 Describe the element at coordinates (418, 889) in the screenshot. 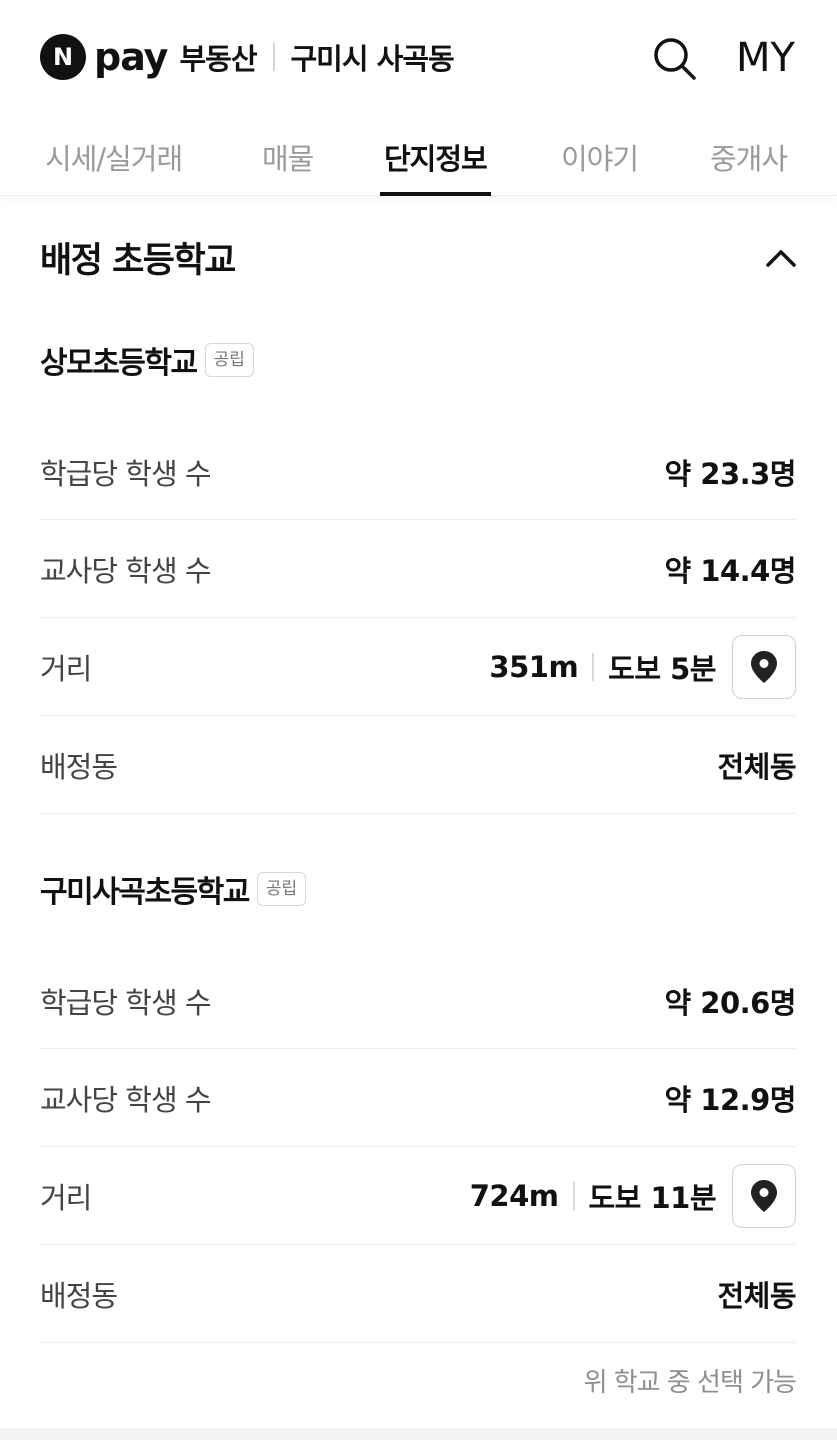

I see `school-header: 구미사곡초등학교 공립` at that location.